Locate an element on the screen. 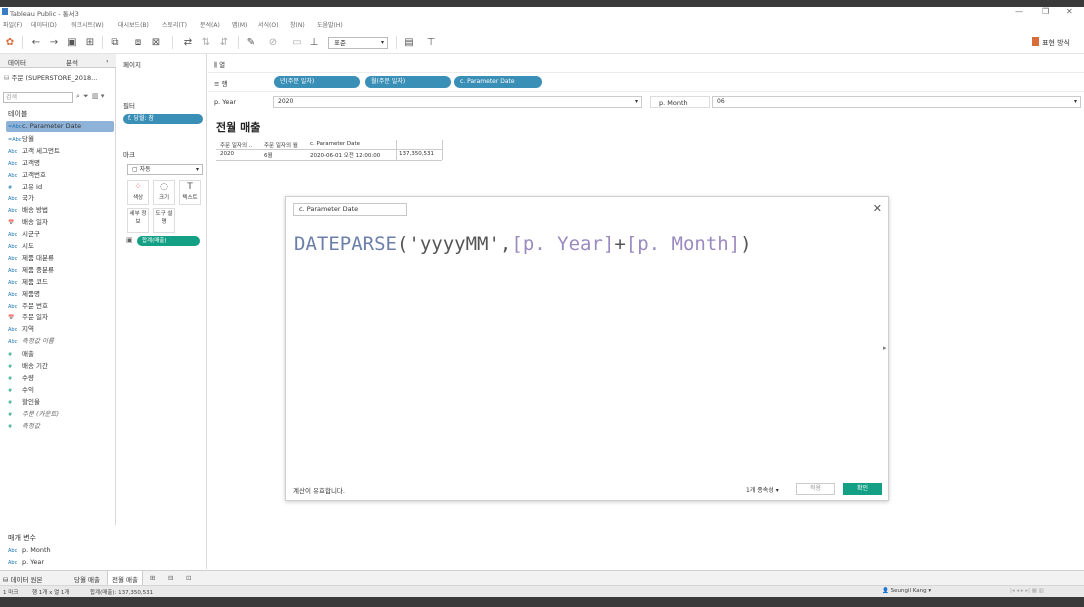  tableau-home-icon: ✿ is located at coordinates (10, 42).